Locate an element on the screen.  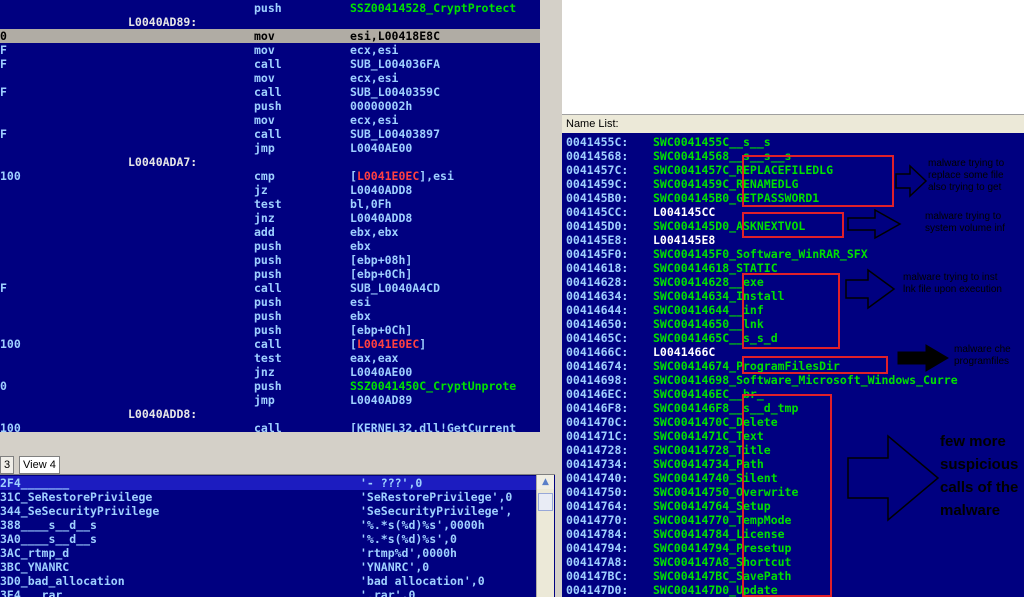
annotation-note: malware che programfiles is located at coordinates (982, 355).